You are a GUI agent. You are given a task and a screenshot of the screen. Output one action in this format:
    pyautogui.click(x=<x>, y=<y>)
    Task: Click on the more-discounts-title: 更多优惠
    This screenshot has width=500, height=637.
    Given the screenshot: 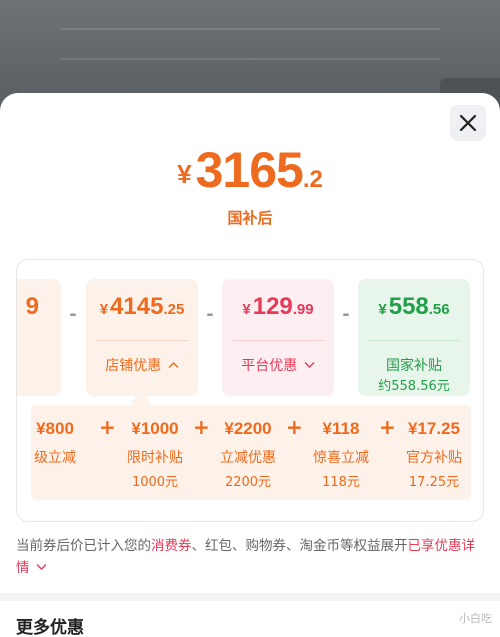 What is the action you would take?
    pyautogui.click(x=50, y=627)
    